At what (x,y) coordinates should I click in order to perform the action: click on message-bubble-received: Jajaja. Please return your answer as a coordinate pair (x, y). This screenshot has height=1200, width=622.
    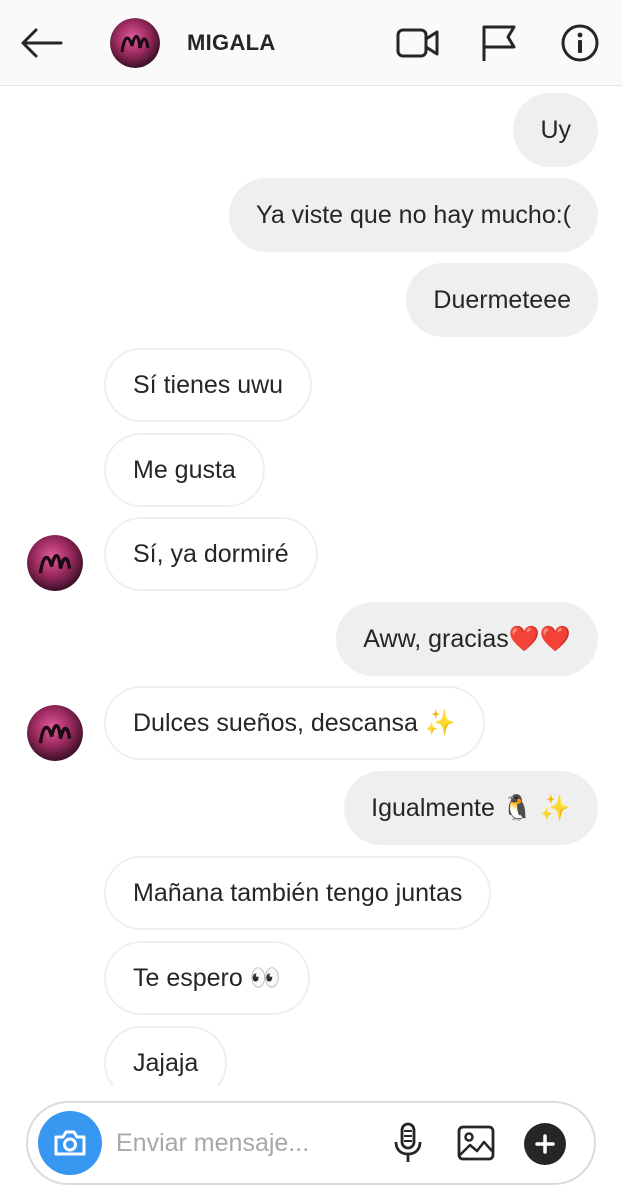
    Looking at the image, I should click on (166, 1056).